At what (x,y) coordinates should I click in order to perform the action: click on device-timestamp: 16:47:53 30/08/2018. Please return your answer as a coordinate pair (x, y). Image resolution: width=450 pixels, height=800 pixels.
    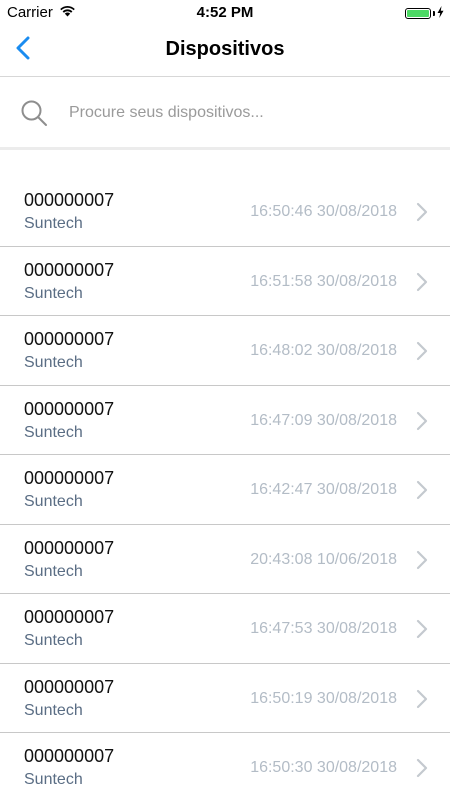
    Looking at the image, I should click on (323, 628).